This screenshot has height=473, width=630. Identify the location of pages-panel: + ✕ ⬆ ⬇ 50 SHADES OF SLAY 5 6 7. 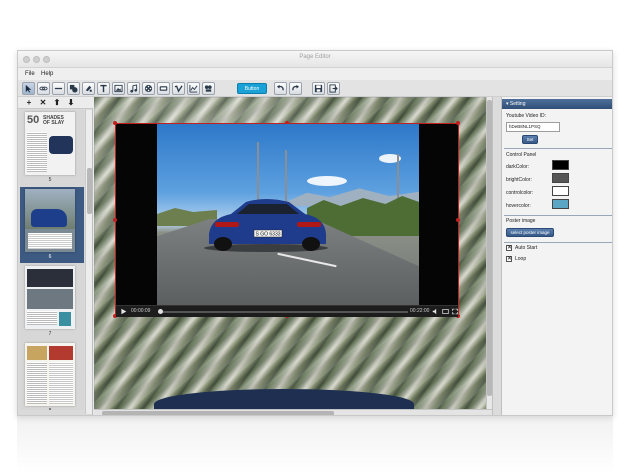
(55, 256).